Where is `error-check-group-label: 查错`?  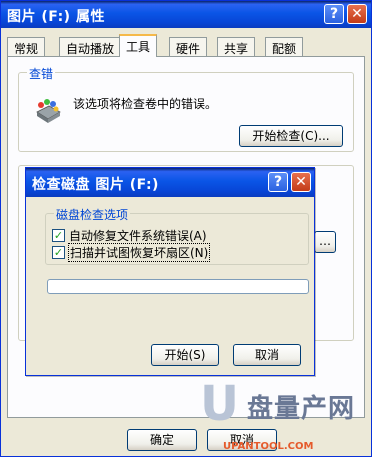 error-check-group-label: 查错 is located at coordinates (41, 73).